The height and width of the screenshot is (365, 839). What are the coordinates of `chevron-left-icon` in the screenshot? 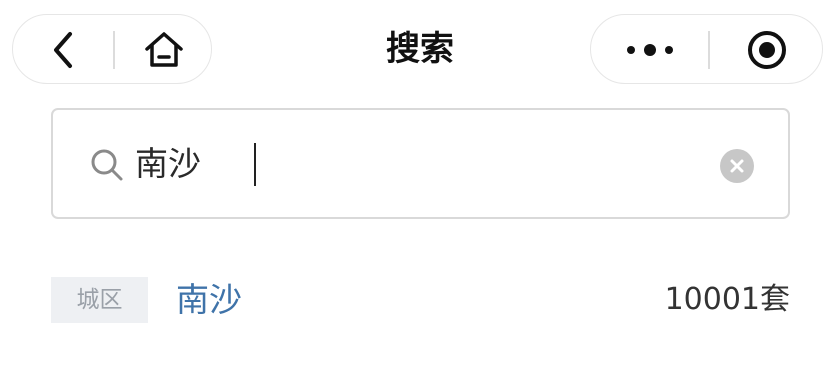 It's located at (63, 50).